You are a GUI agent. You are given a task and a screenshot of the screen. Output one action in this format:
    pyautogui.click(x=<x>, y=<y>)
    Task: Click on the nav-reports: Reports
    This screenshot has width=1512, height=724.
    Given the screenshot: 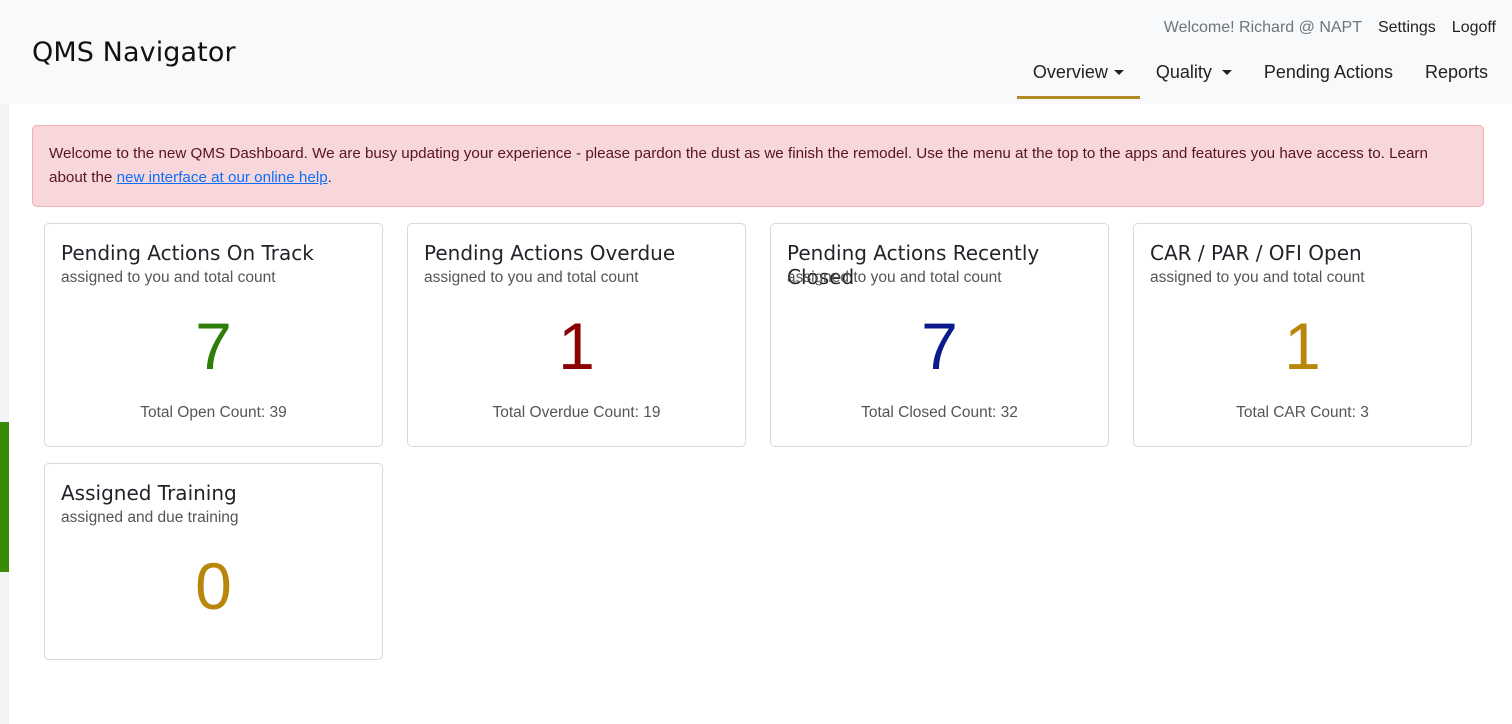 What is the action you would take?
    pyautogui.click(x=1456, y=74)
    